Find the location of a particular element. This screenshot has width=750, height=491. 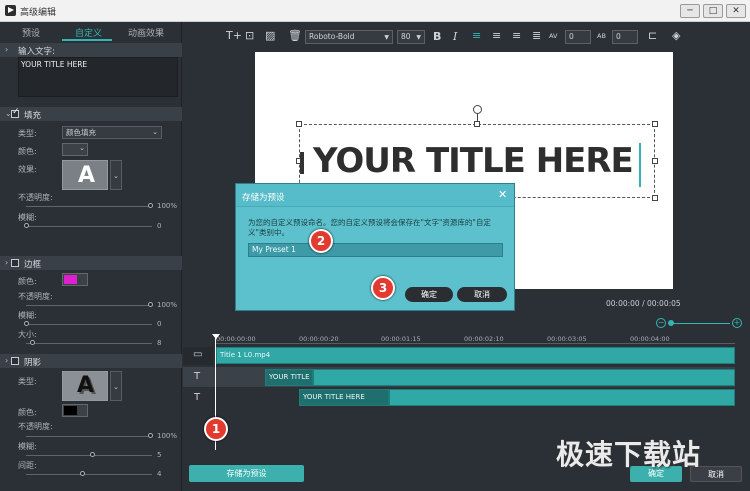

bold-button: B is located at coordinates (437, 36).